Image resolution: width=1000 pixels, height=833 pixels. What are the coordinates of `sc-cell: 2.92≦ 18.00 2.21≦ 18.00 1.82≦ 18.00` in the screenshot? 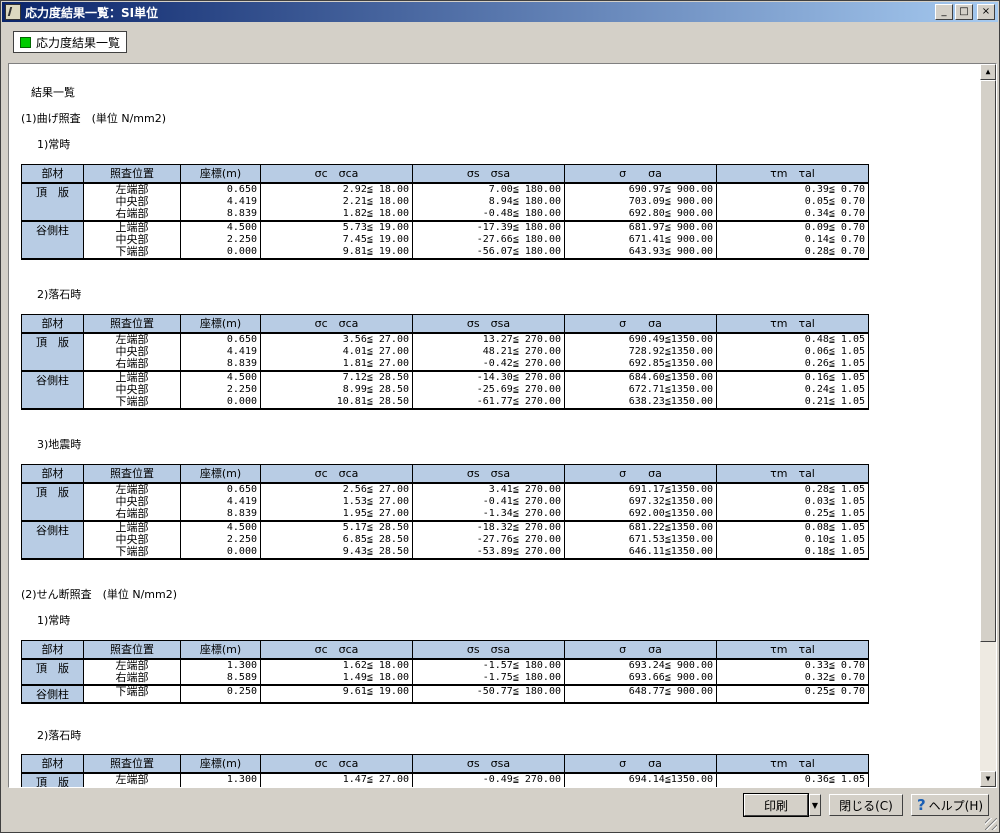 It's located at (336, 202).